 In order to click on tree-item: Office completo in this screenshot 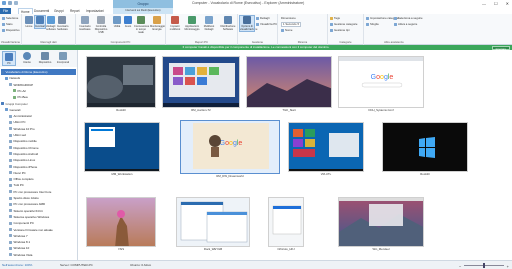, I will do `click(42, 179)`.